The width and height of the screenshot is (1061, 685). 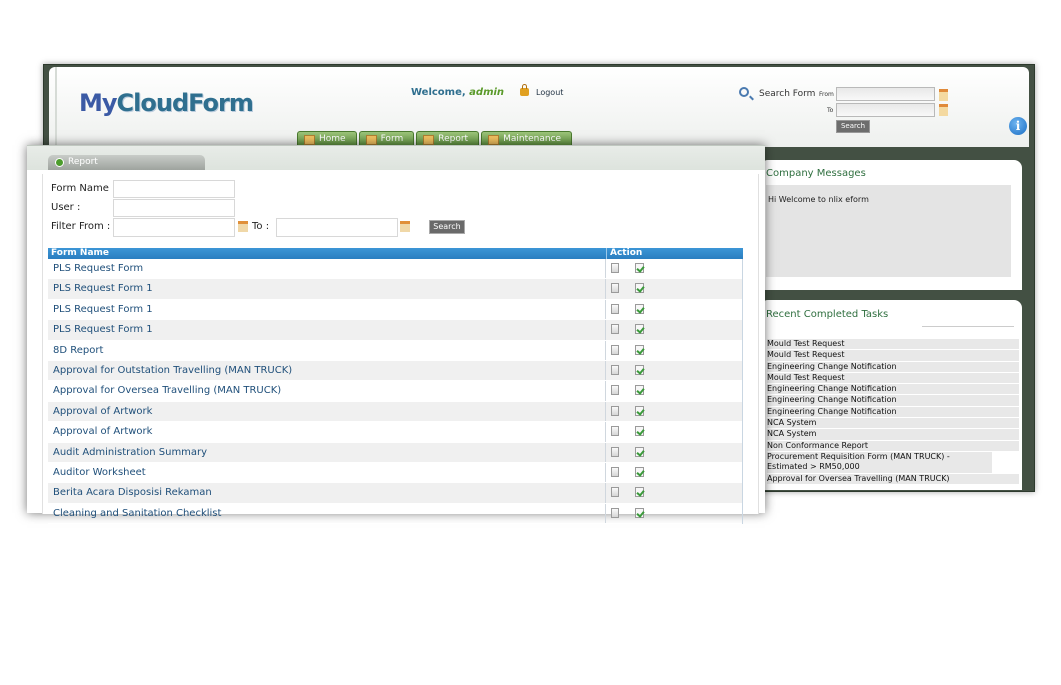 I want to click on search-form-button: Search, so click(x=853, y=126).